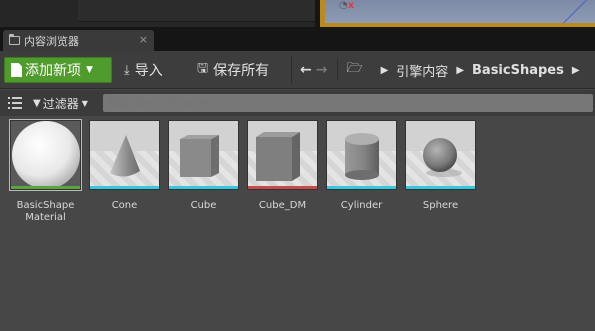  I want to click on folder-tab-icon, so click(14, 39).